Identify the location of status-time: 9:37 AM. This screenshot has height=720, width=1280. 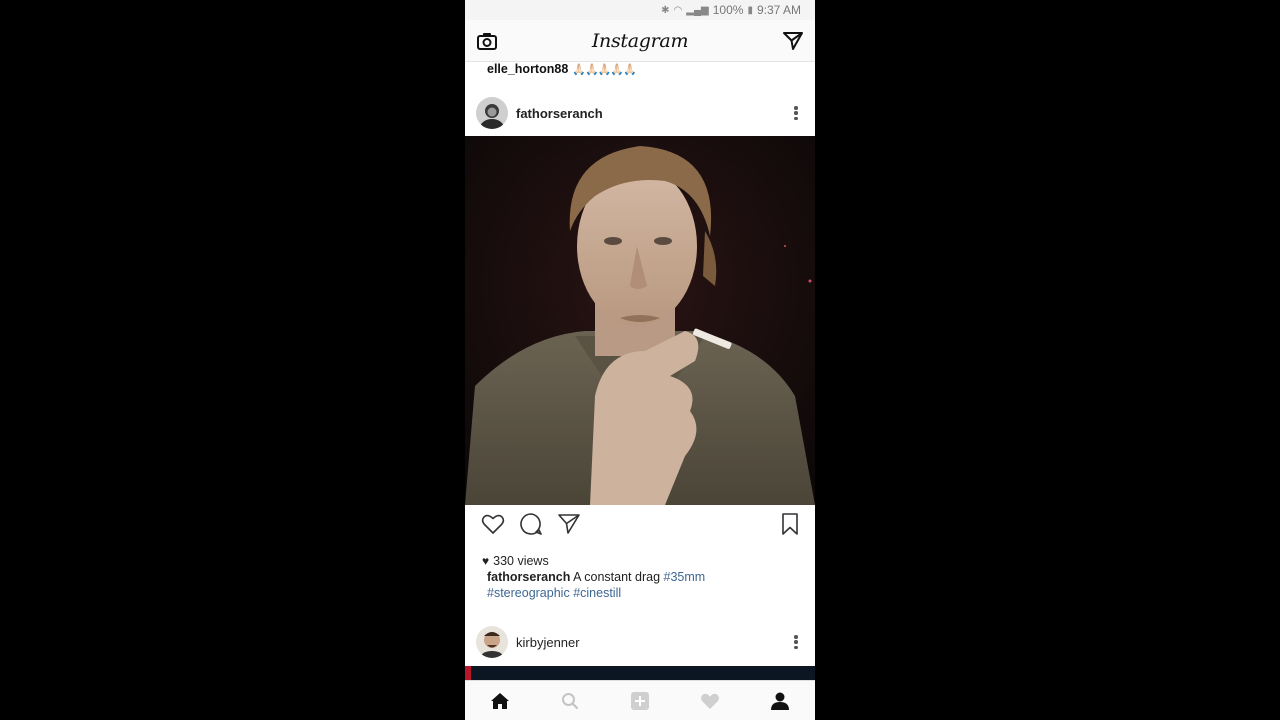
(778, 10).